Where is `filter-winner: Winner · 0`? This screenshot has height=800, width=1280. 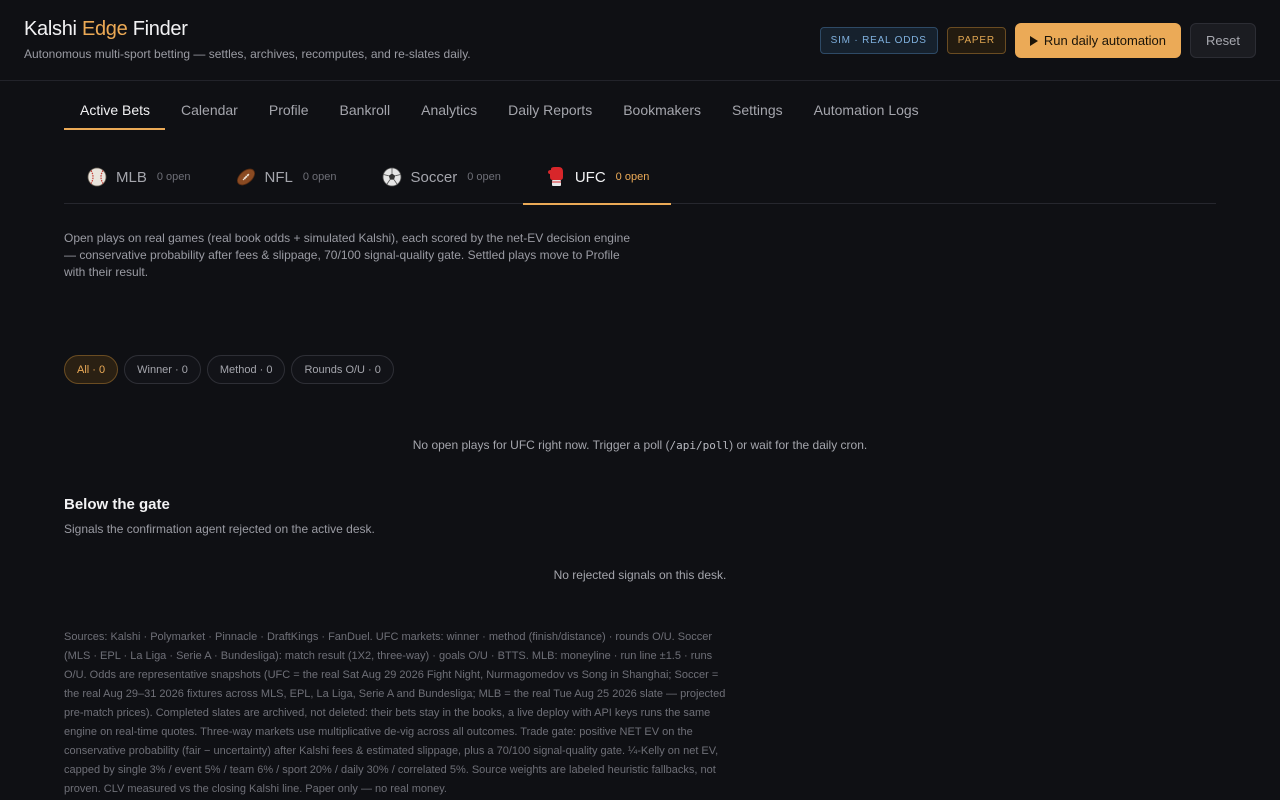 filter-winner: Winner · 0 is located at coordinates (162, 369).